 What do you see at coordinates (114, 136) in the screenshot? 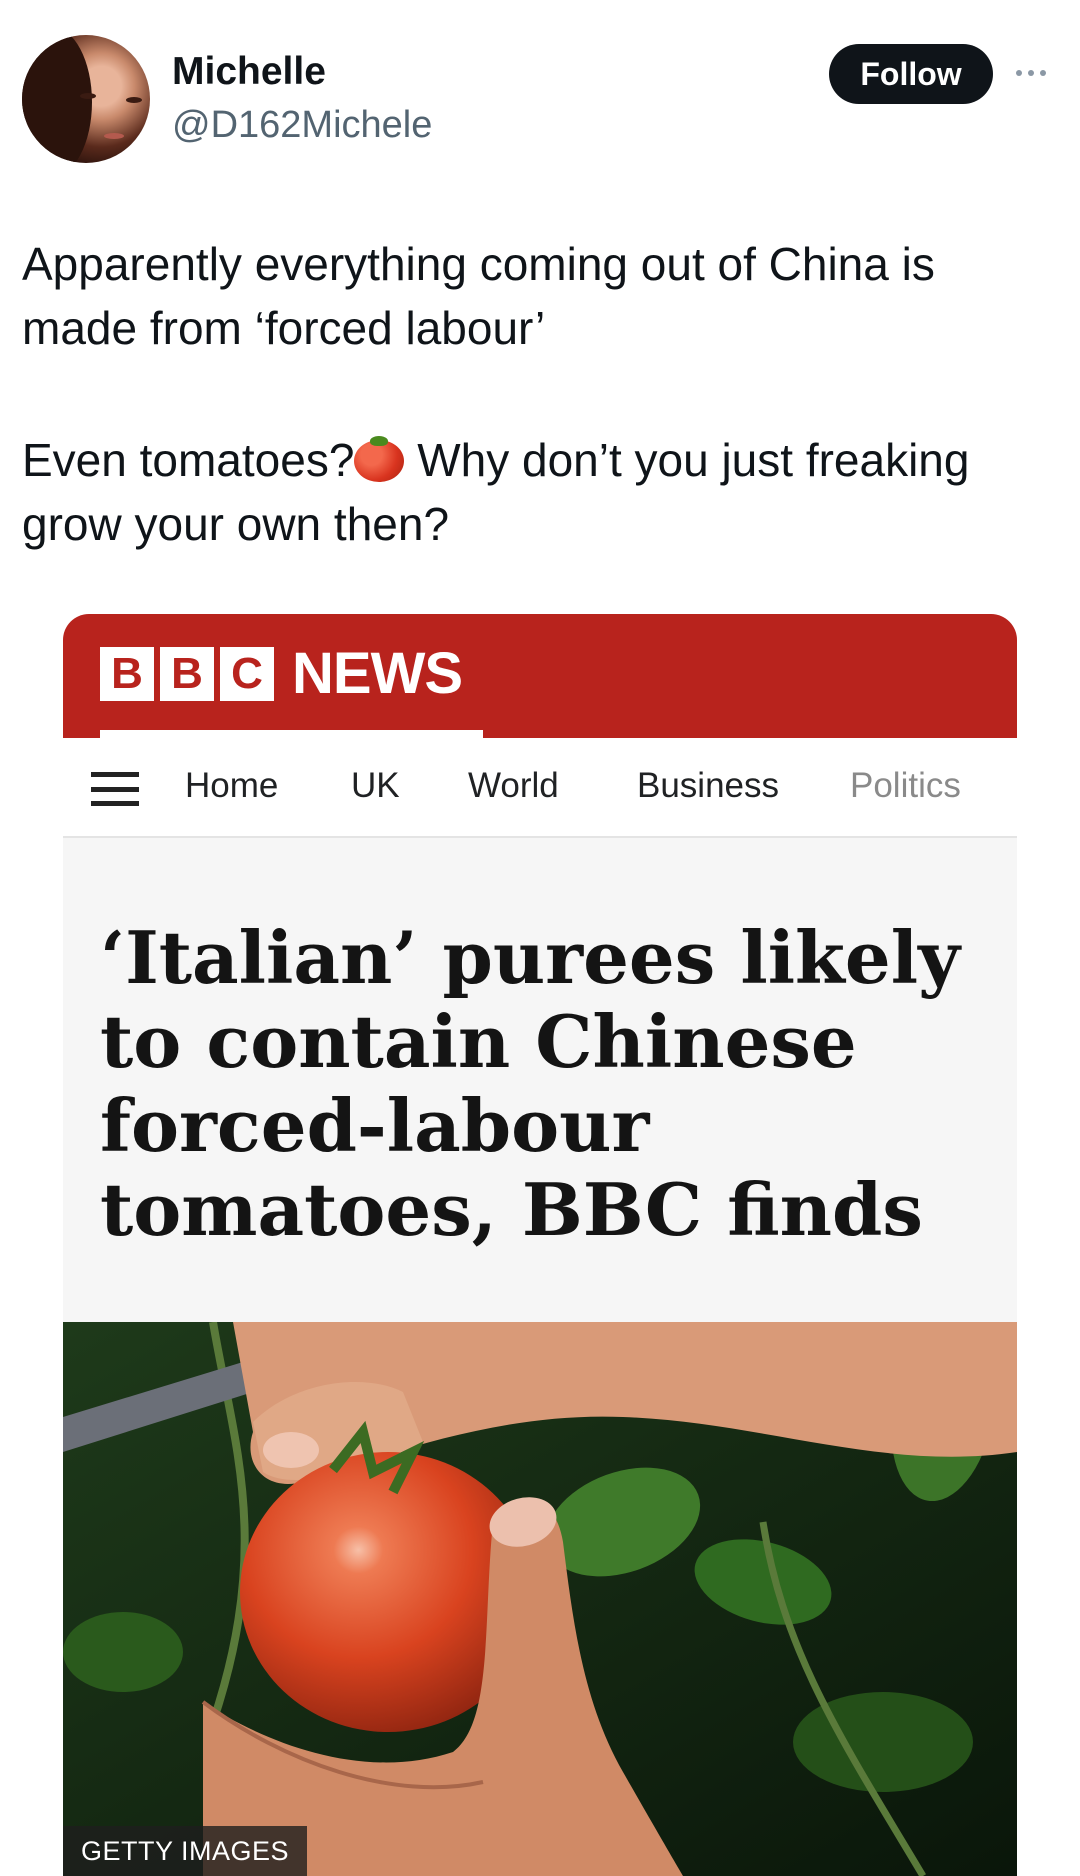
I see `avatar-lip` at bounding box center [114, 136].